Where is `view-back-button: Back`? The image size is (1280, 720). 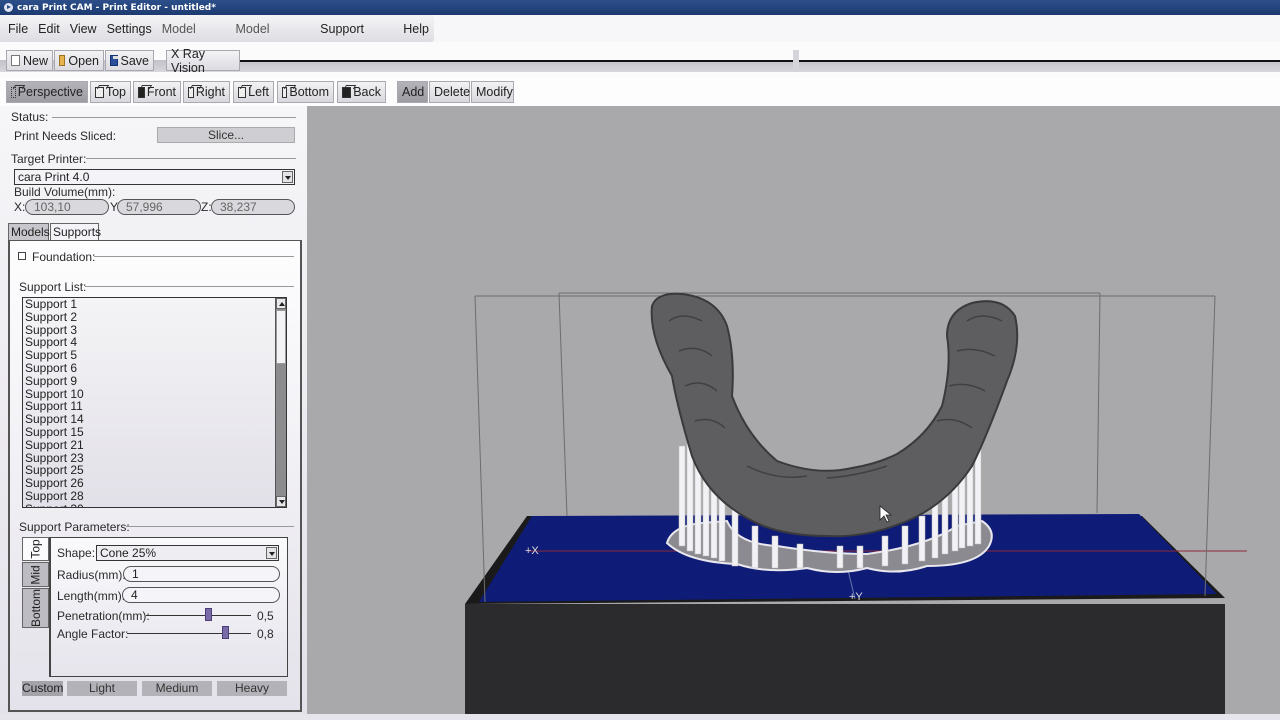 view-back-button: Back is located at coordinates (361, 92).